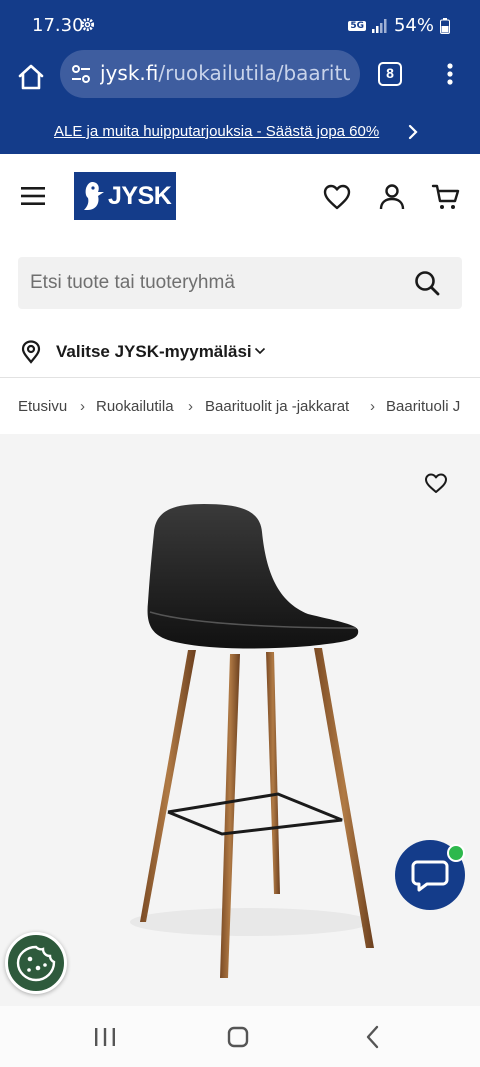 The image size is (480, 1067). What do you see at coordinates (140, 196) in the screenshot?
I see `logo-text: JYSK` at bounding box center [140, 196].